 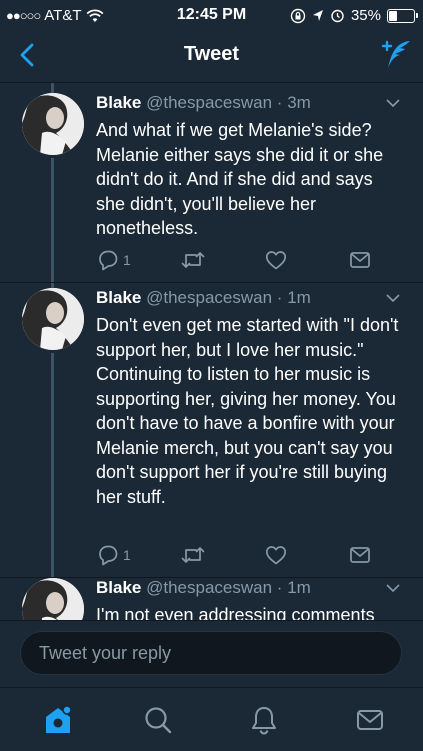 What do you see at coordinates (211, 719) in the screenshot?
I see `tab-bar` at bounding box center [211, 719].